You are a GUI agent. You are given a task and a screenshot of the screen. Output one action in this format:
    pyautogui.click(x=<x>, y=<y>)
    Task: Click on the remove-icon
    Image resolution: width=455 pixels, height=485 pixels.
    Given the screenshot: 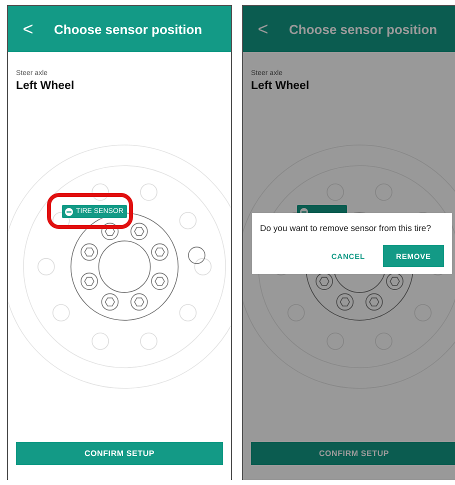 What is the action you would take?
    pyautogui.click(x=69, y=212)
    